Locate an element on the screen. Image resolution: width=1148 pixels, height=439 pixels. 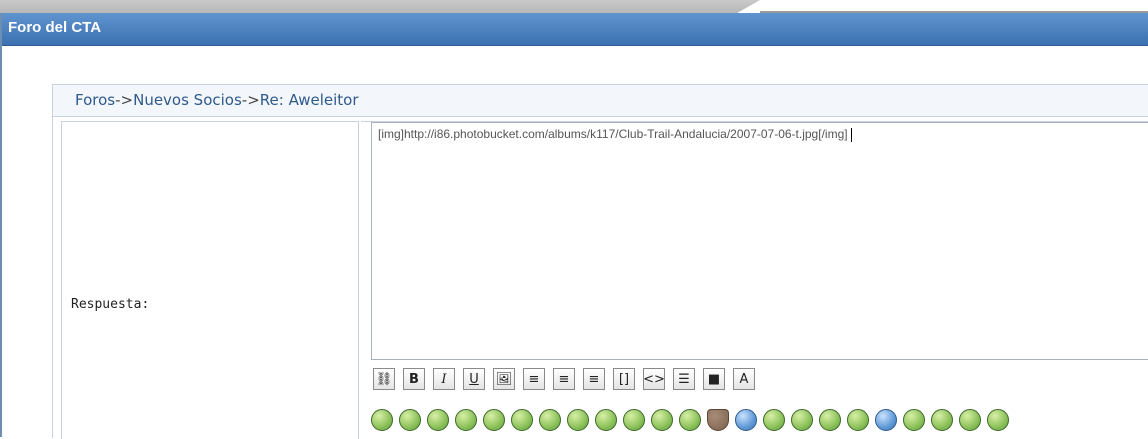
cry-smiley-icon is located at coordinates (942, 420).